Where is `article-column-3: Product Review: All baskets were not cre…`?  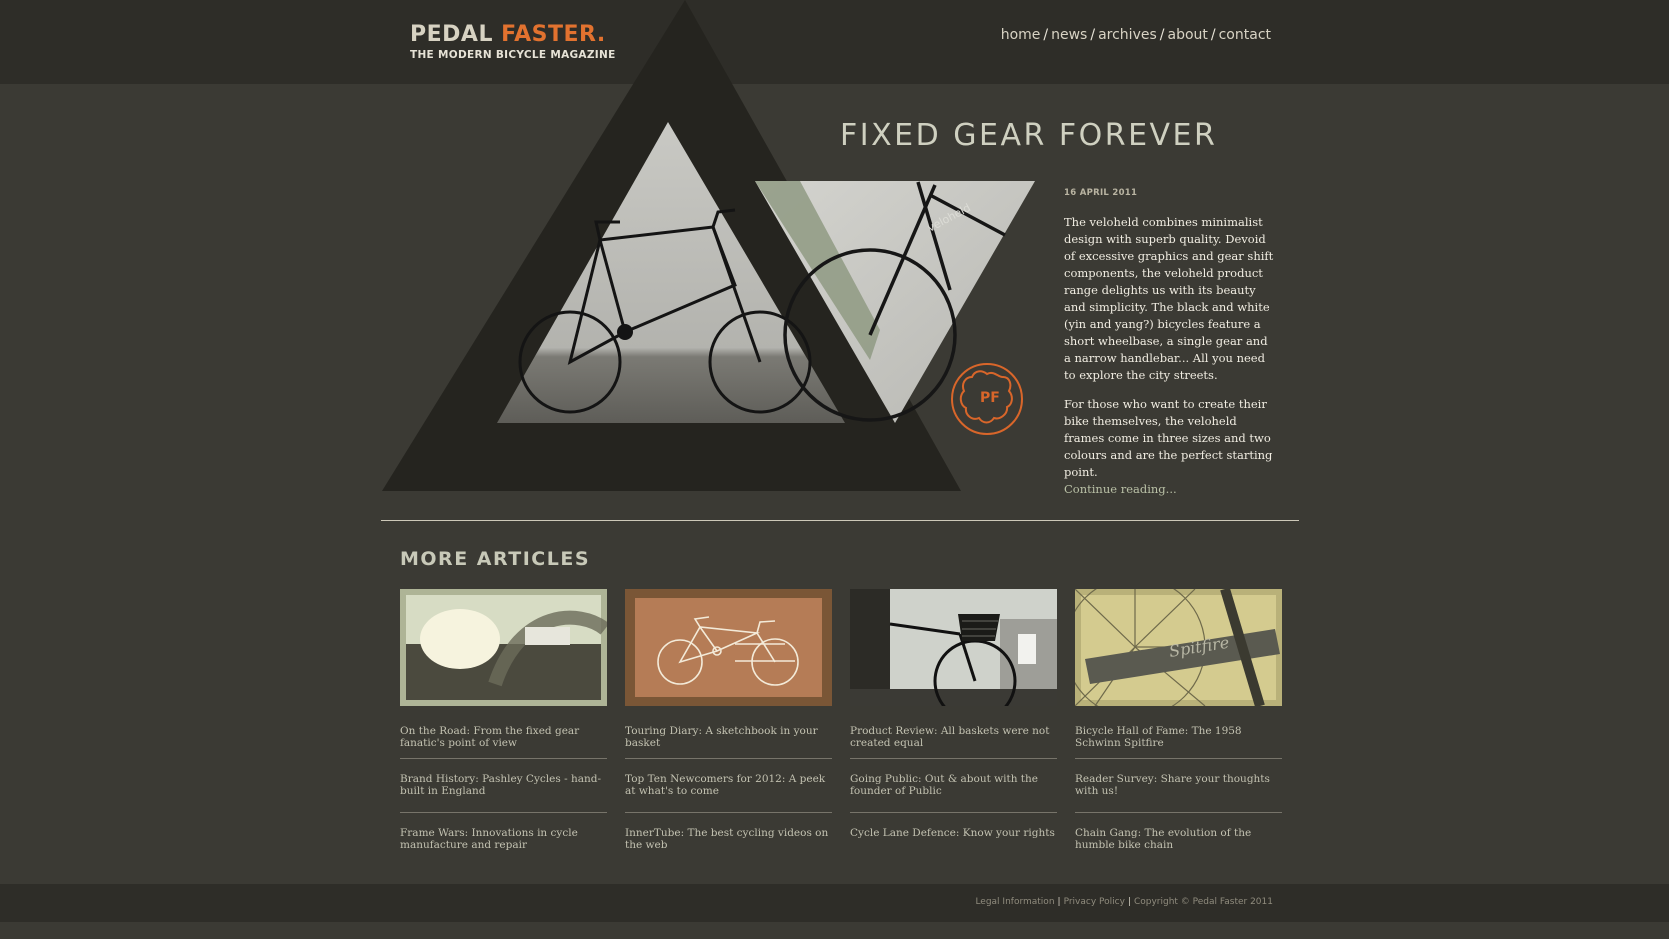
article-column-3: Product Review: All baskets were not cre… is located at coordinates (953, 728).